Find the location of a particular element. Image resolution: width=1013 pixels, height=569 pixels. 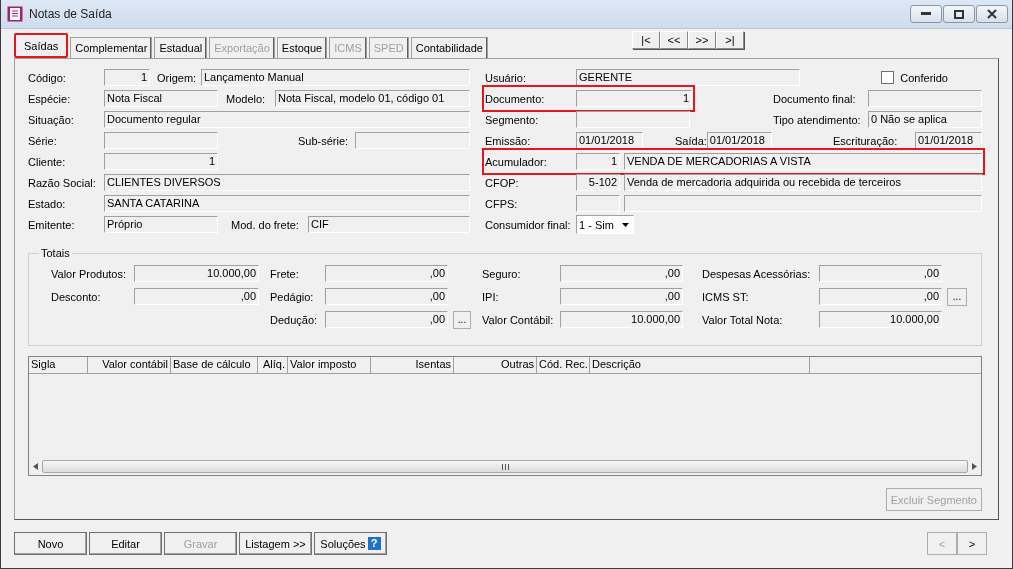

column-header: Valor contábil is located at coordinates (129, 365).